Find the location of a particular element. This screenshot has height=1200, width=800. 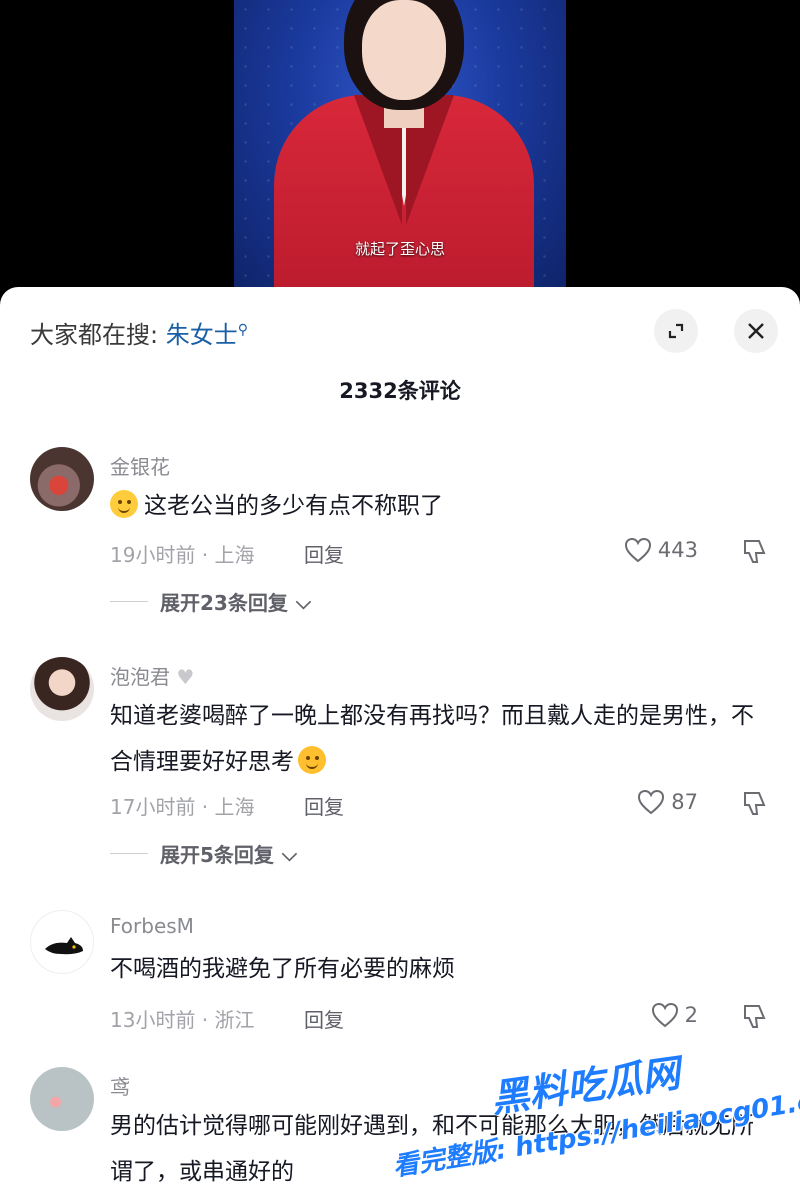

like-button: 443 is located at coordinates (661, 550).